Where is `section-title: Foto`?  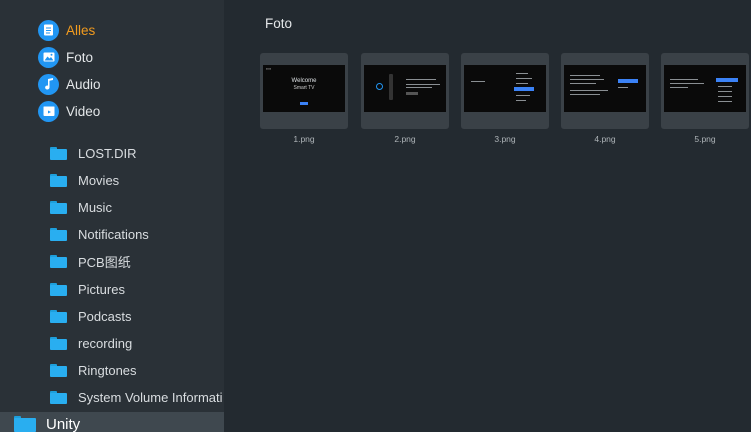
section-title: Foto is located at coordinates (279, 23).